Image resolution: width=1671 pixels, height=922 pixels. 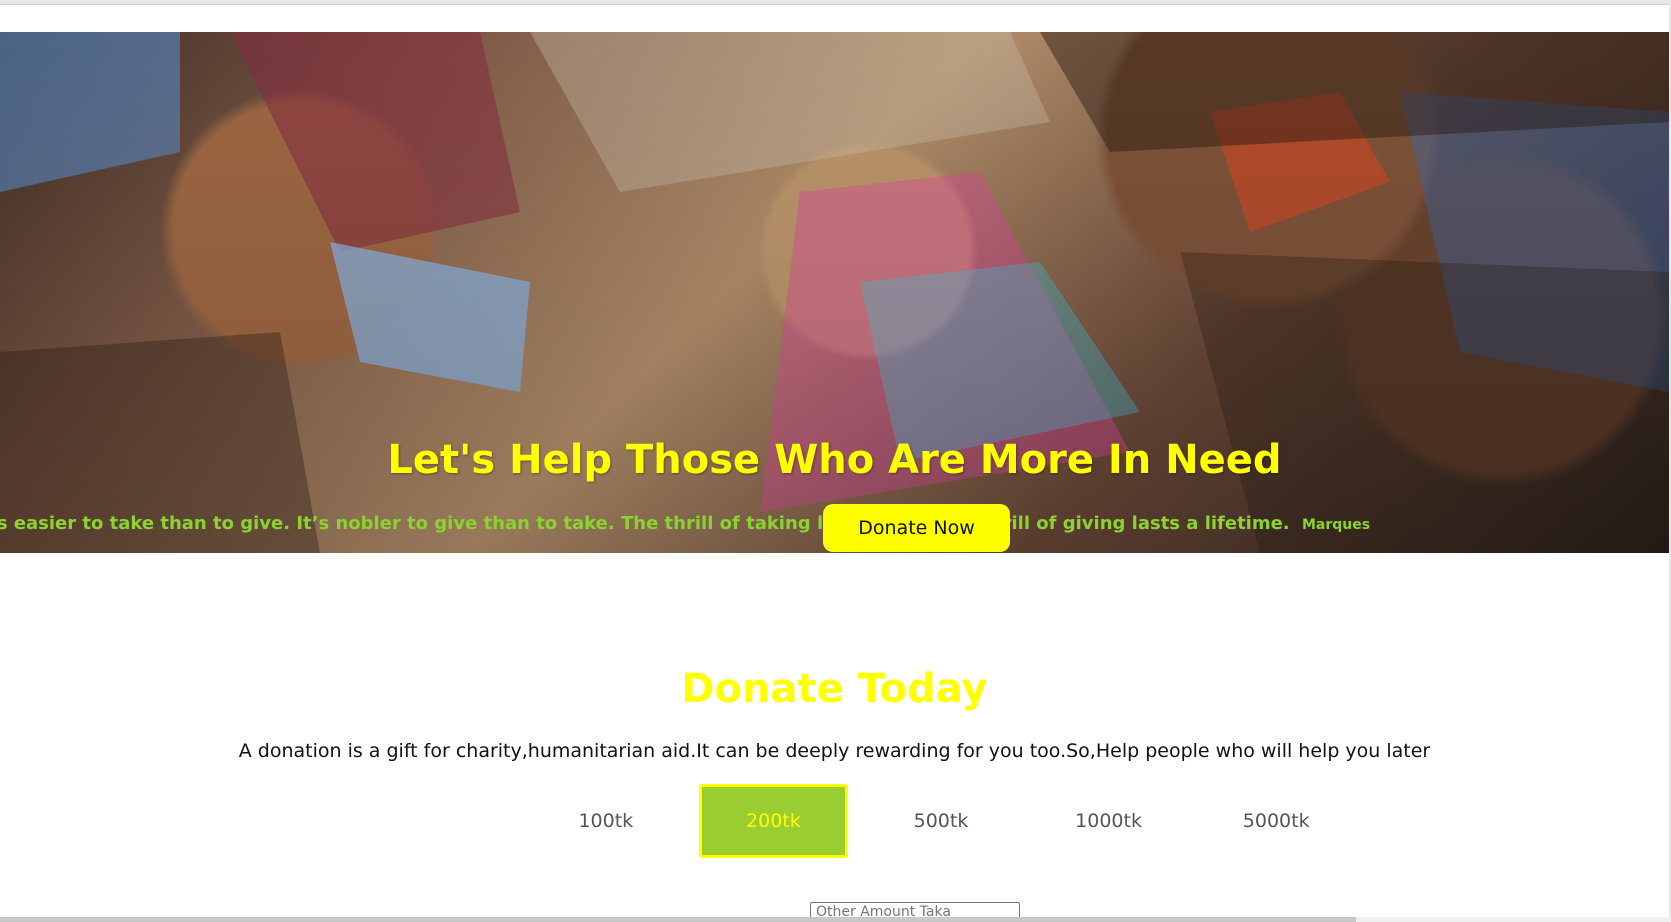 I want to click on amount-option-500tk: 500tk, so click(x=941, y=821).